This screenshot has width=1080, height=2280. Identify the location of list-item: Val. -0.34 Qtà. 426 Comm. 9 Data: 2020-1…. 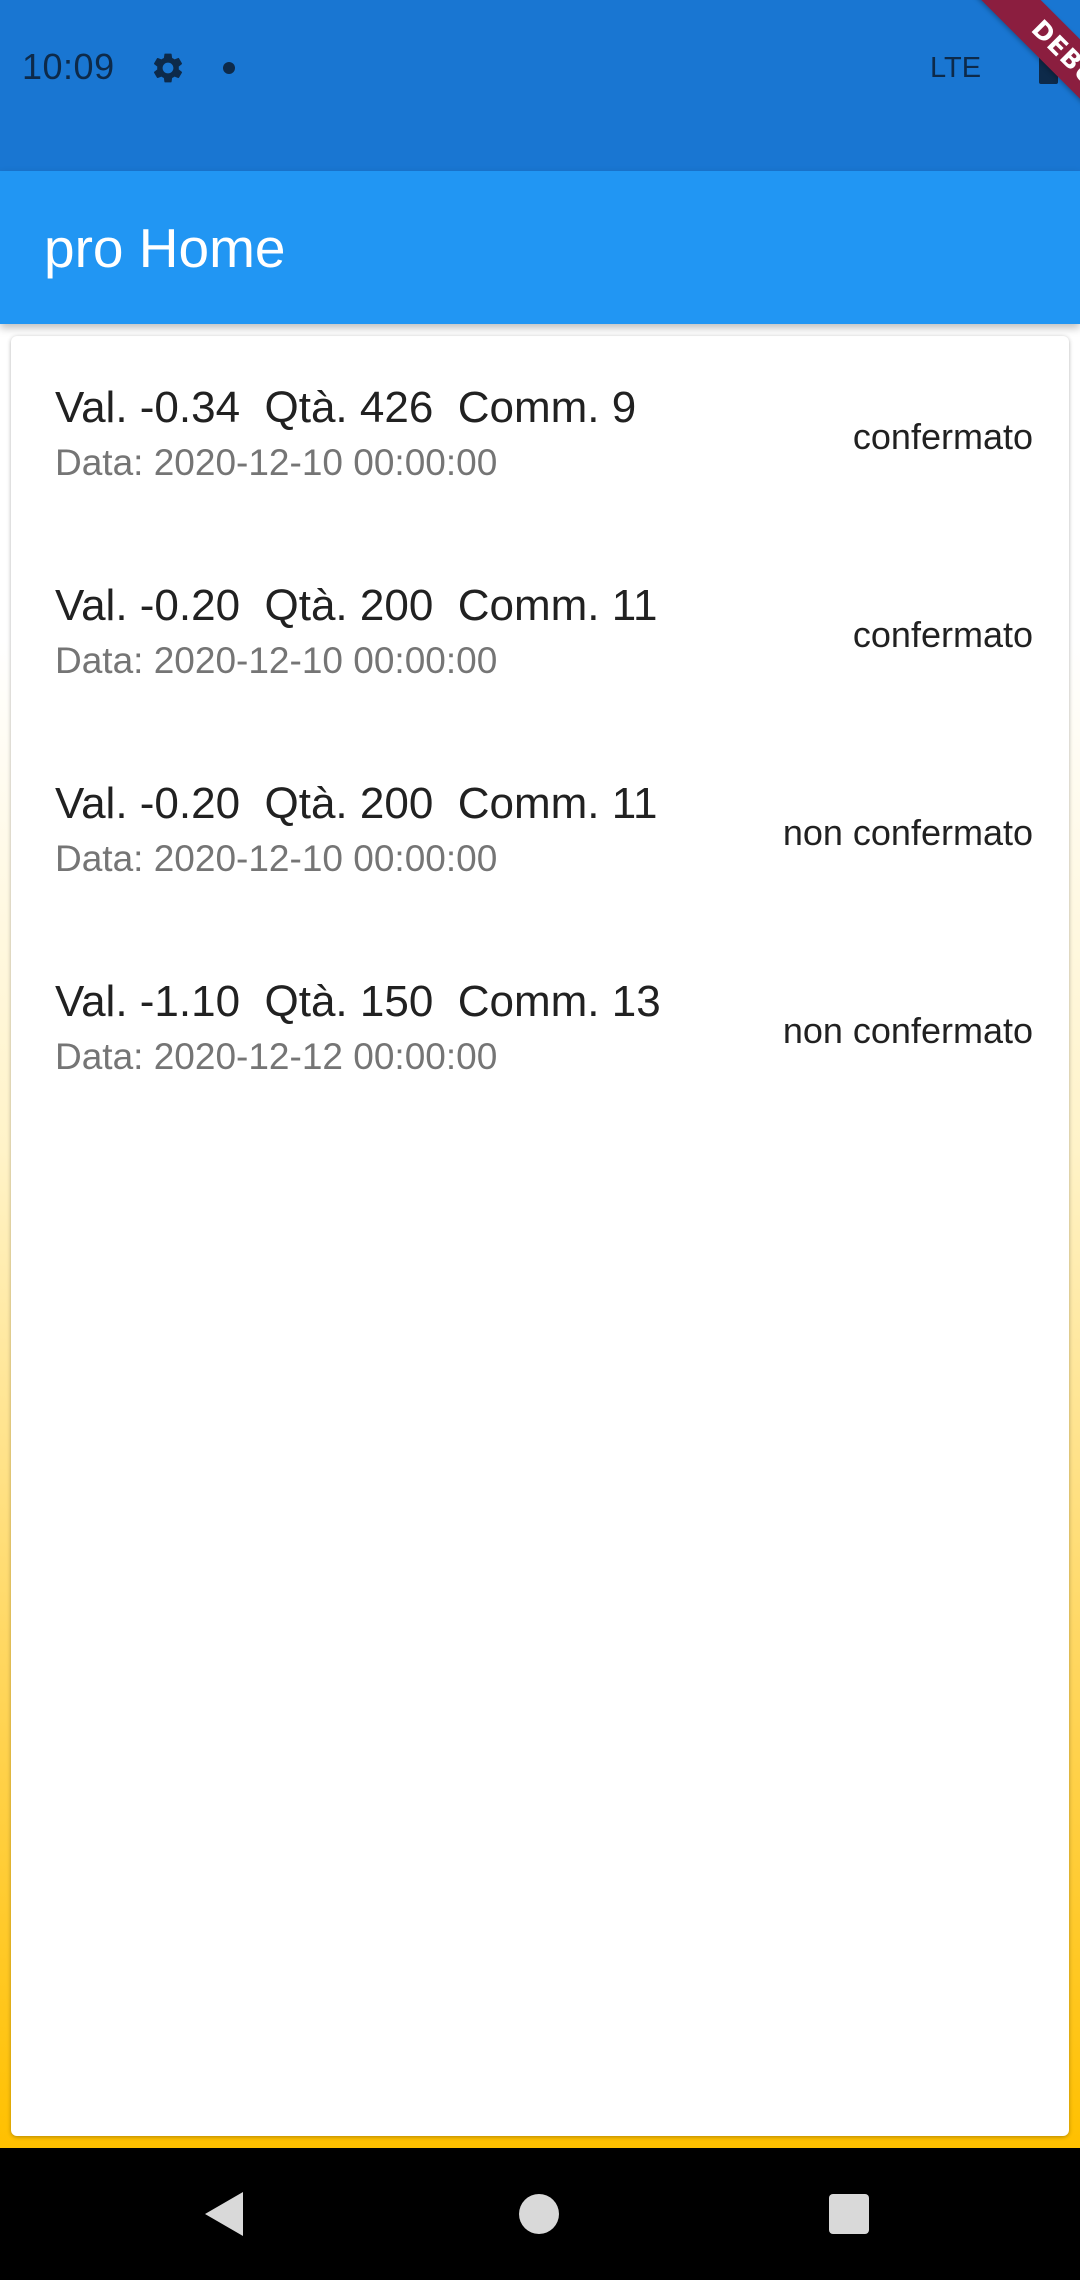
(540, 435).